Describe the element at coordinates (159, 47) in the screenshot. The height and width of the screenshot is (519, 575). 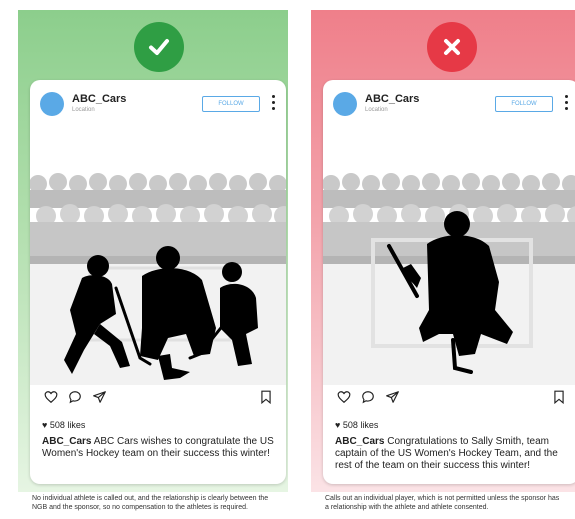
I see `check-icon` at that location.